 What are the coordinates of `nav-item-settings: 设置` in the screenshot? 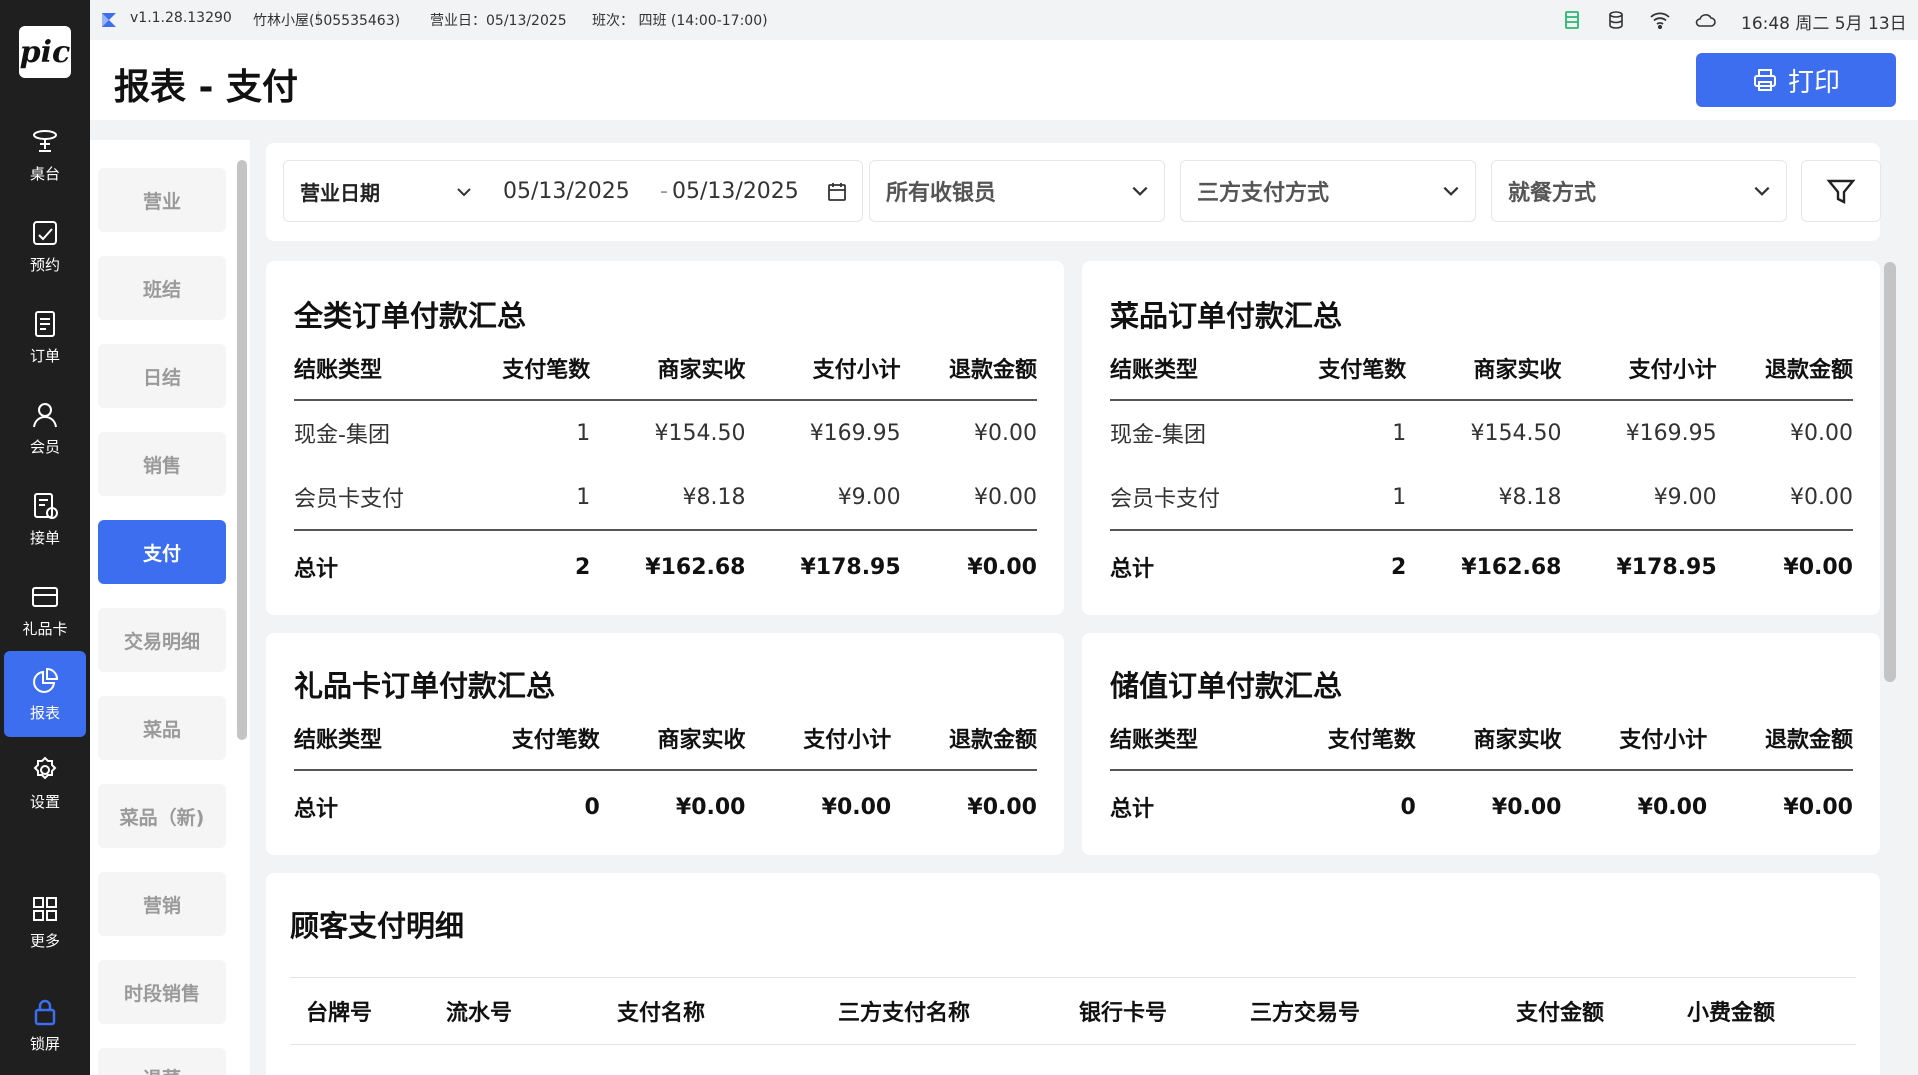 It's located at (45, 783).